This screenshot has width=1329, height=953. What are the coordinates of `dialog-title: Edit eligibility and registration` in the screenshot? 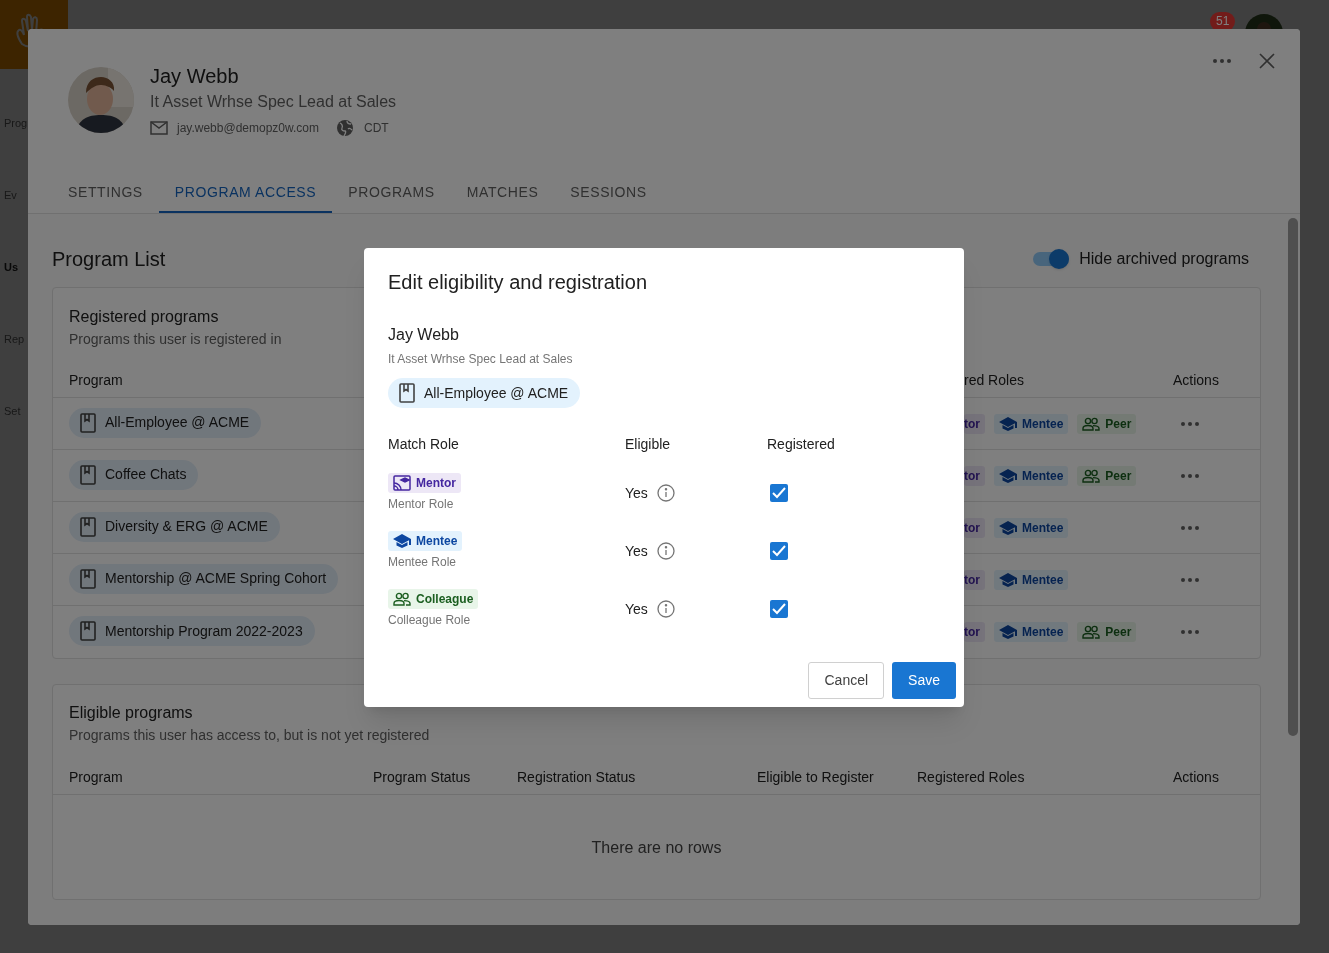 It's located at (518, 282).